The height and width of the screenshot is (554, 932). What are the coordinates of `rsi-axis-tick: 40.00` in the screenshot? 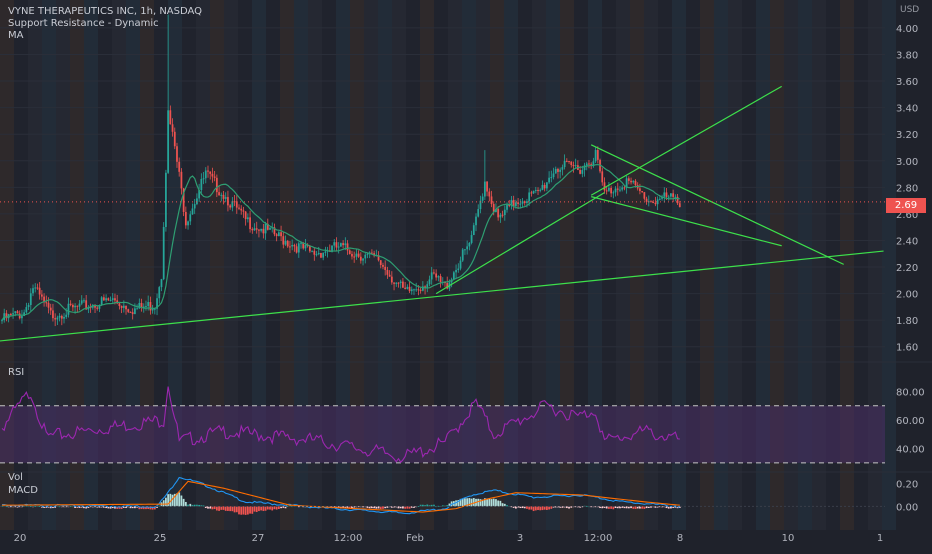 It's located at (910, 450).